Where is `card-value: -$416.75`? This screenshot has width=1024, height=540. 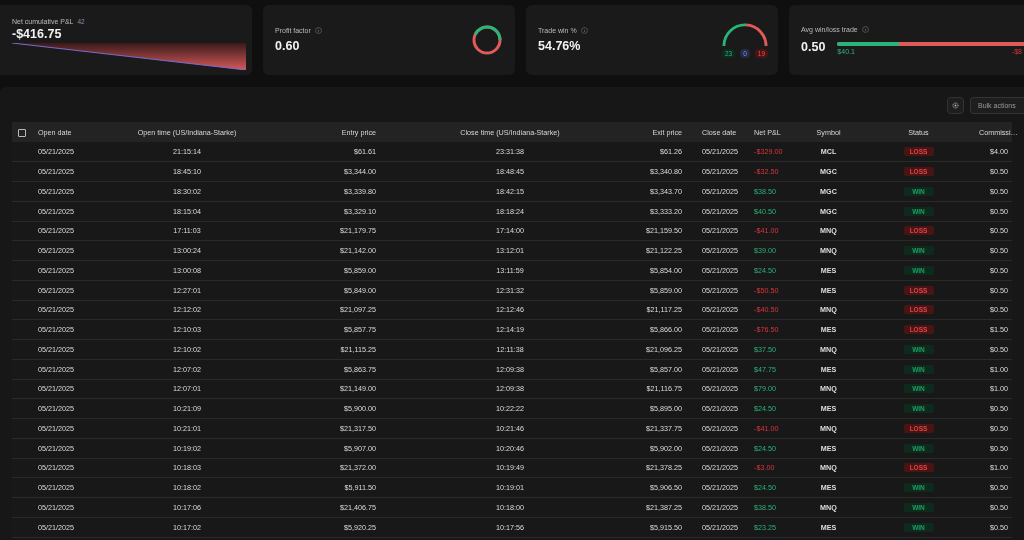 card-value: -$416.75 is located at coordinates (37, 34).